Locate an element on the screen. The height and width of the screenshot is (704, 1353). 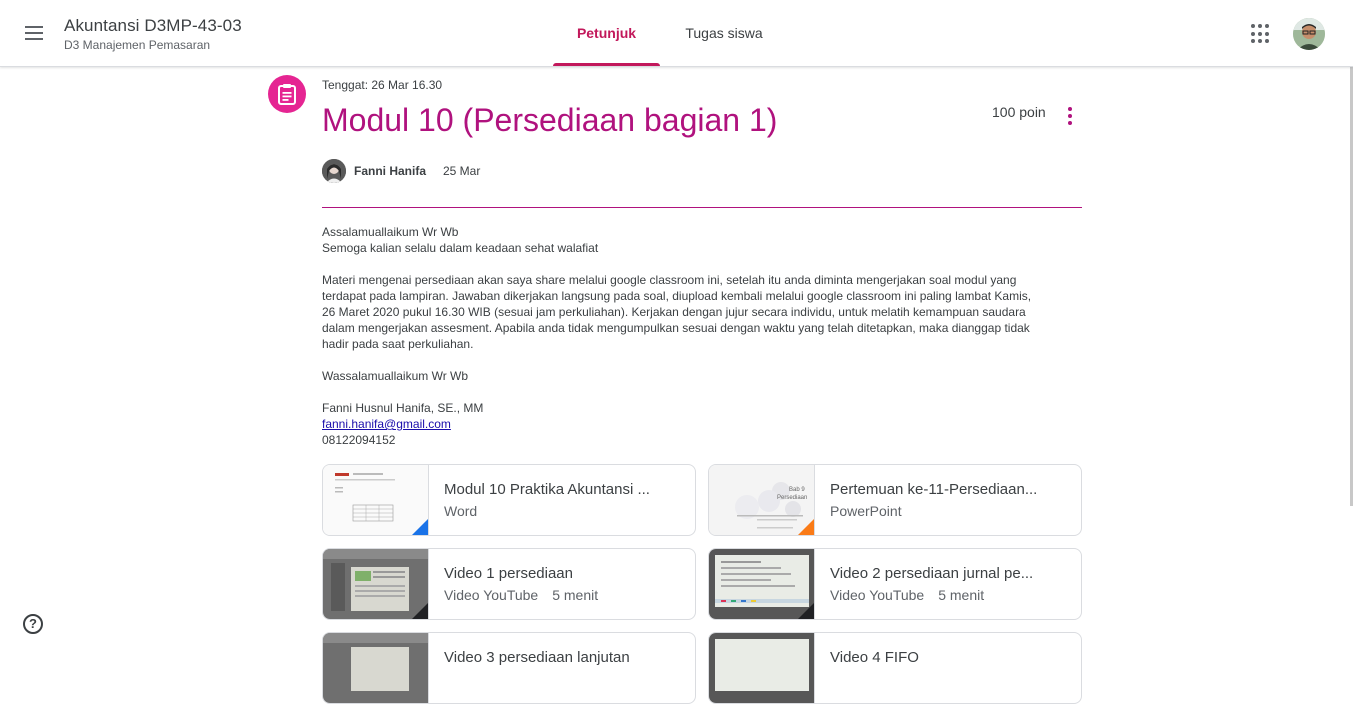
due-date: Tenggat: 26 Mar 16.30 is located at coordinates (382, 85).